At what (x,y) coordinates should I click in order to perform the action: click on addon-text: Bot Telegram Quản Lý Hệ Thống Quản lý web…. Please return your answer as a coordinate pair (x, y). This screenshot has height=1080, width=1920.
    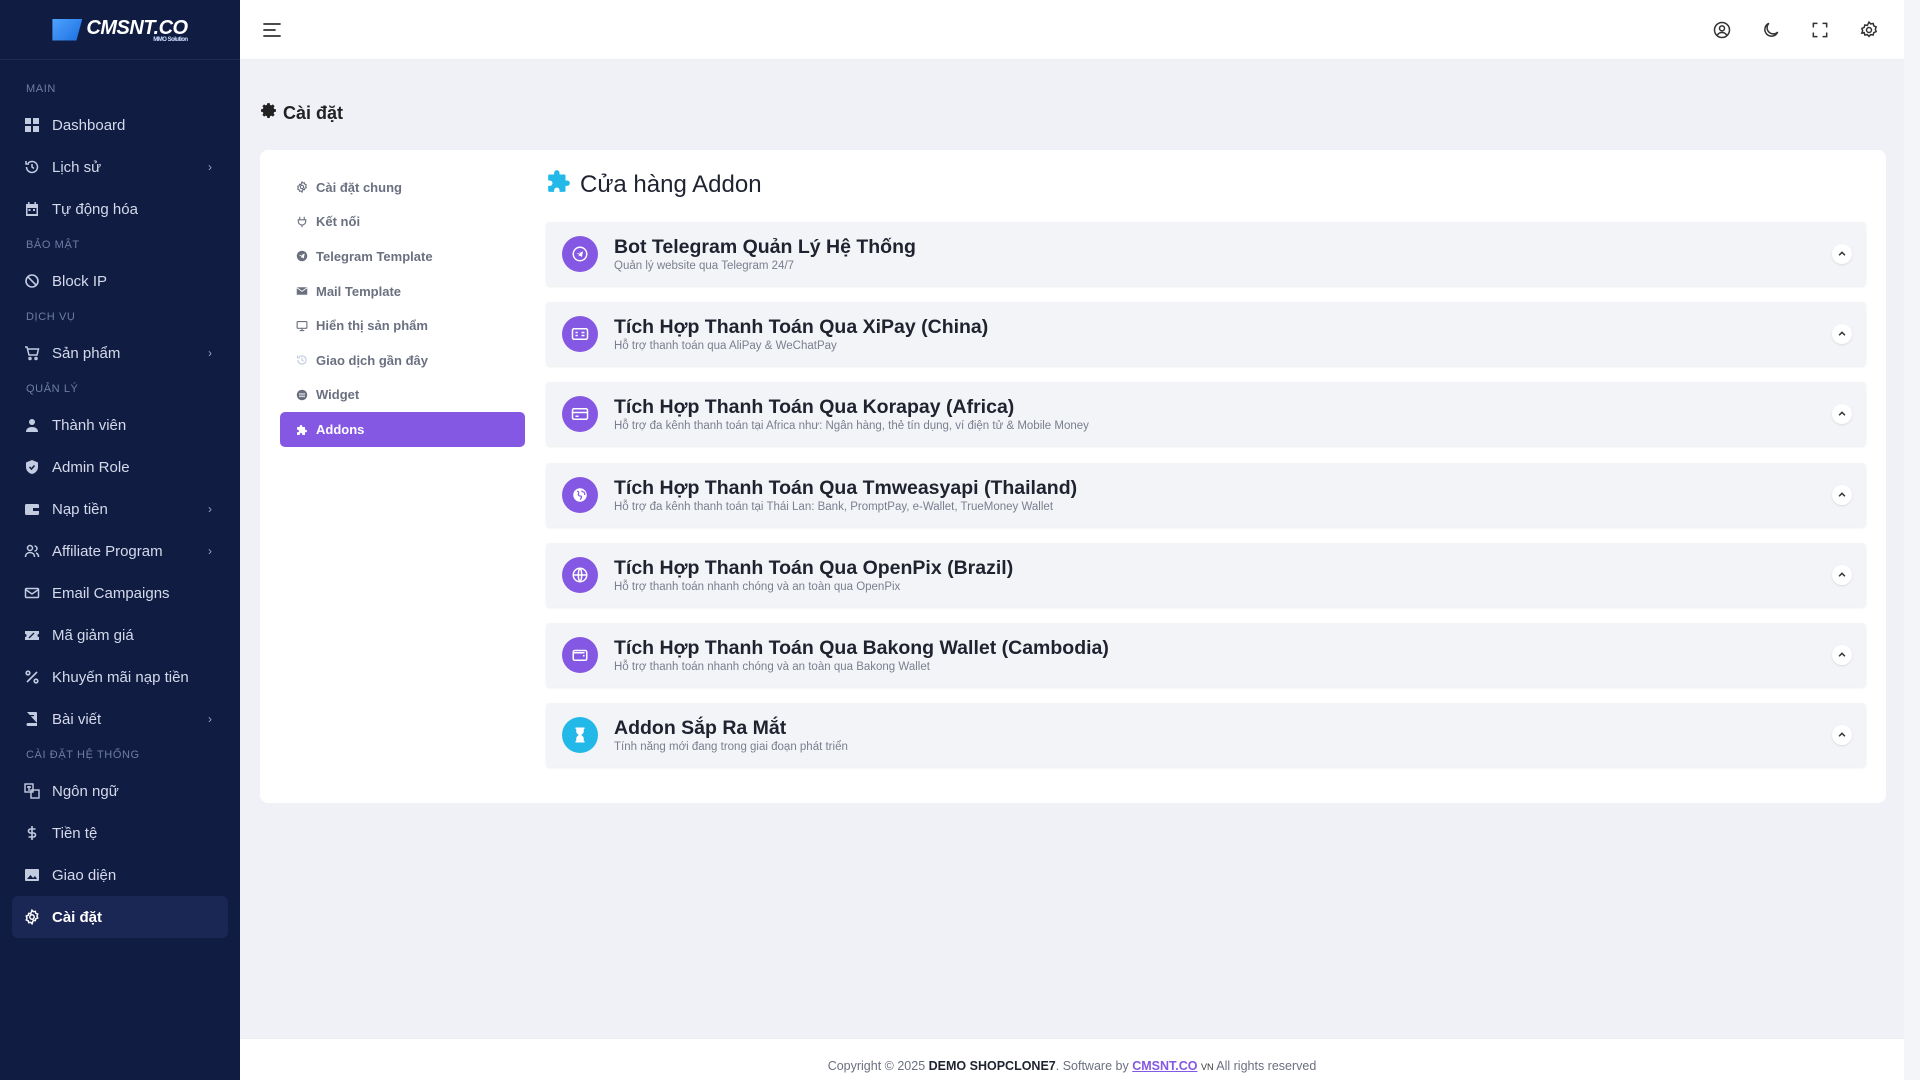
    Looking at the image, I should click on (765, 254).